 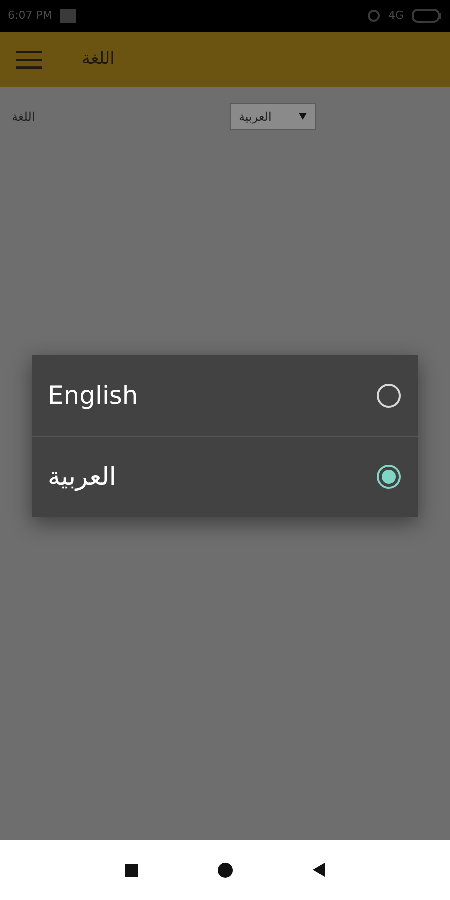 I want to click on language-option: English, so click(x=225, y=395).